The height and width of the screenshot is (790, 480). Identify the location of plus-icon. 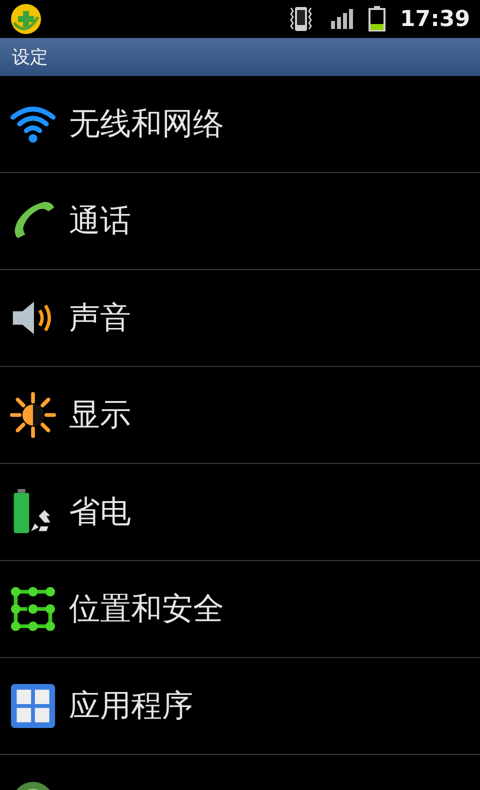
(26, 19).